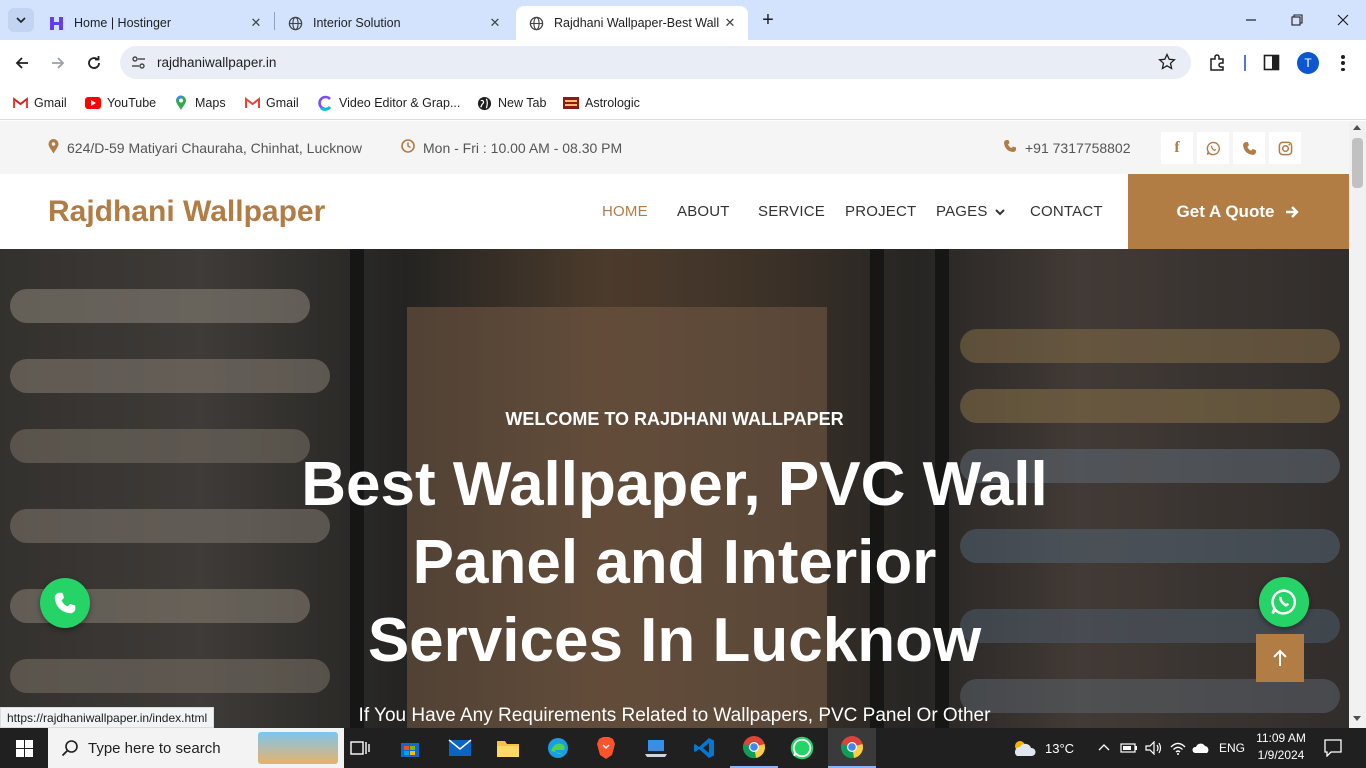 This screenshot has height=768, width=1366. I want to click on start-button, so click(24, 748).